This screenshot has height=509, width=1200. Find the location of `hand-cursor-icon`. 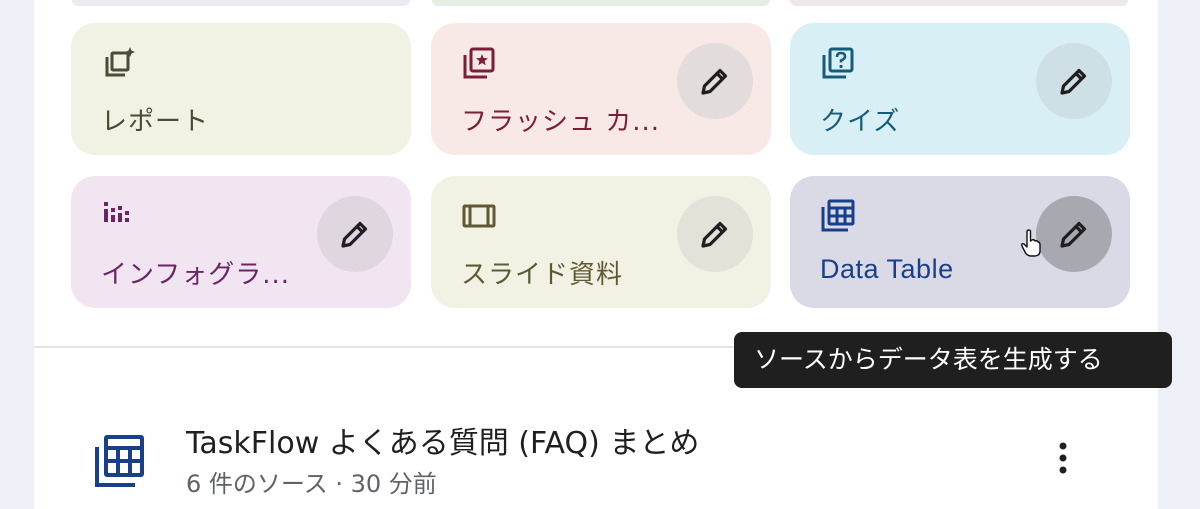

hand-cursor-icon is located at coordinates (1031, 243).